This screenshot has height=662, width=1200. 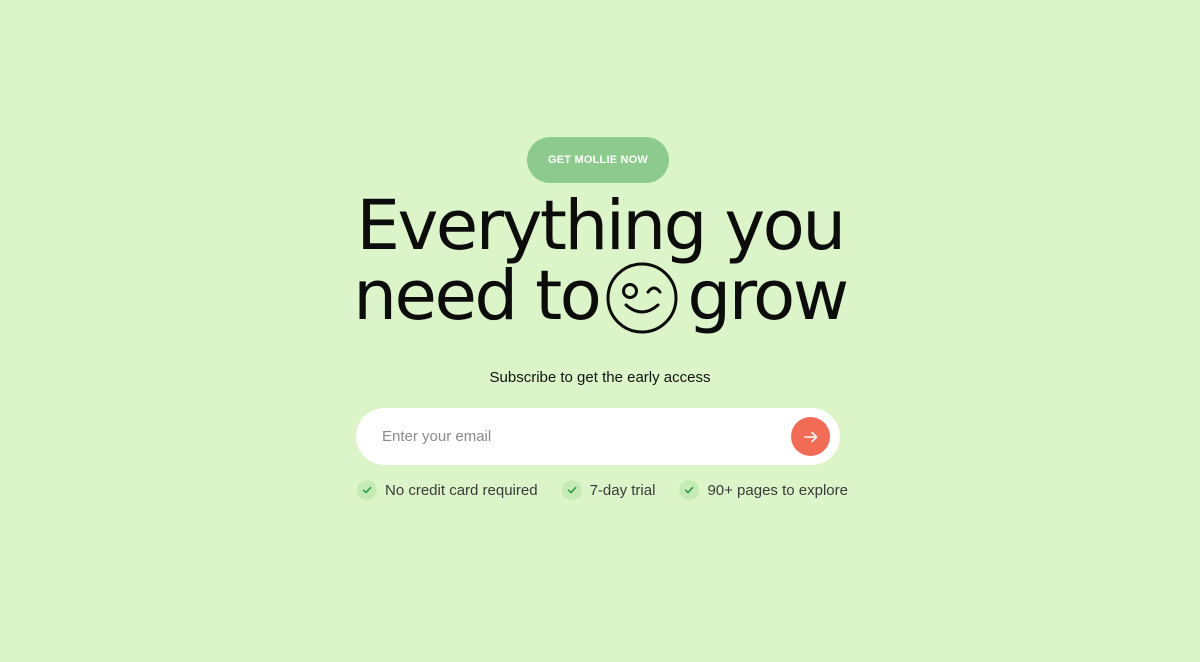 I want to click on feature-label: No credit card required, so click(x=461, y=490).